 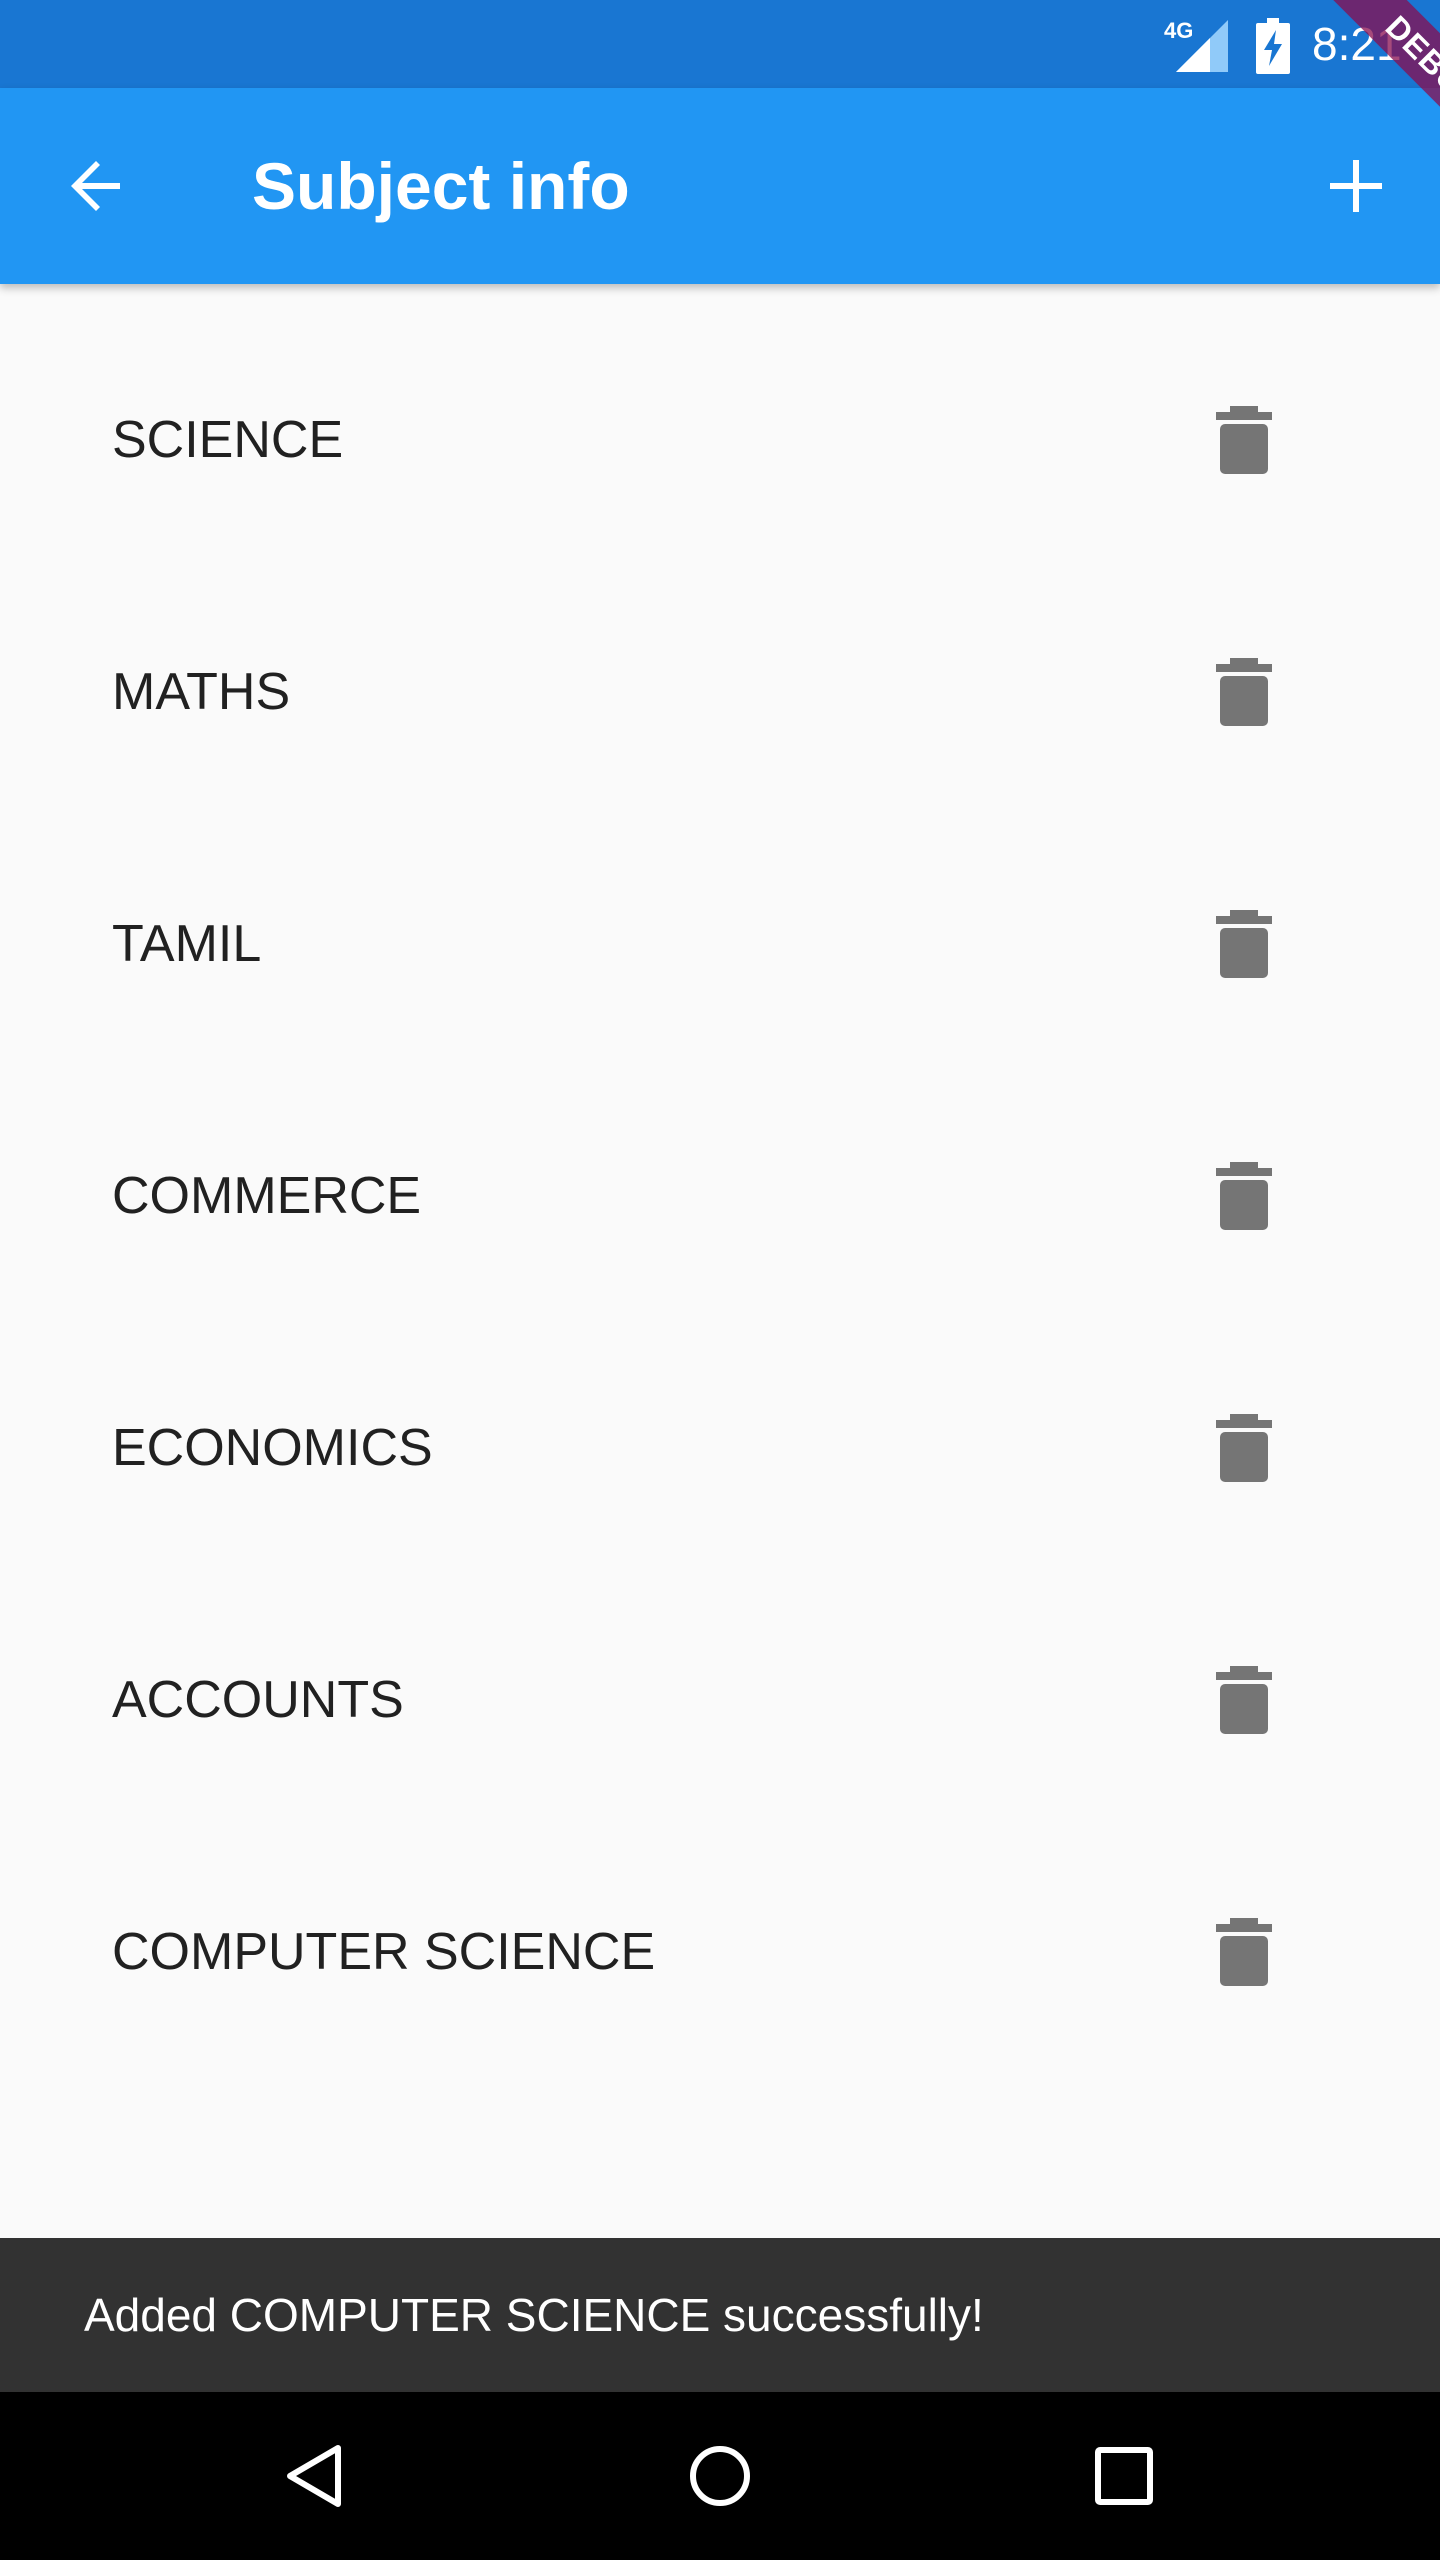 I want to click on list-item: MATHS, so click(x=720, y=688).